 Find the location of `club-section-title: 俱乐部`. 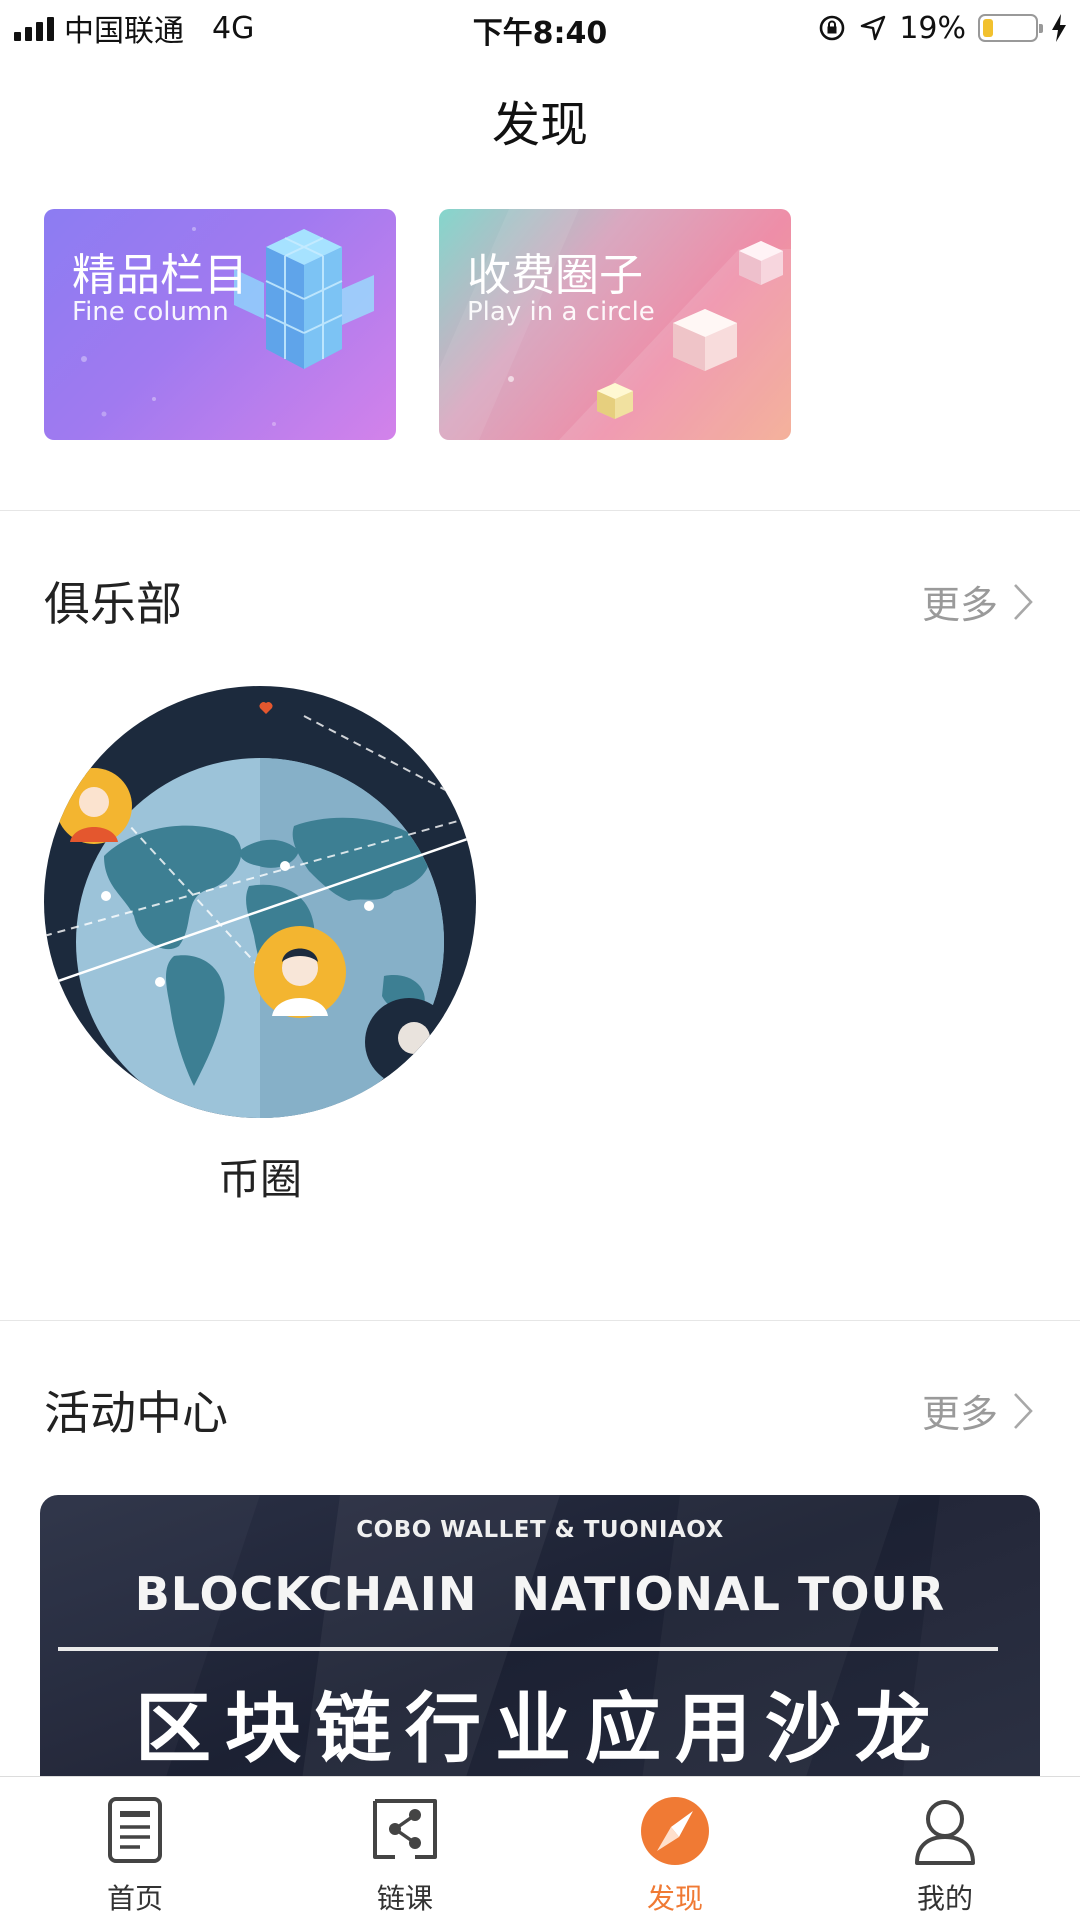

club-section-title: 俱乐部 is located at coordinates (113, 604).